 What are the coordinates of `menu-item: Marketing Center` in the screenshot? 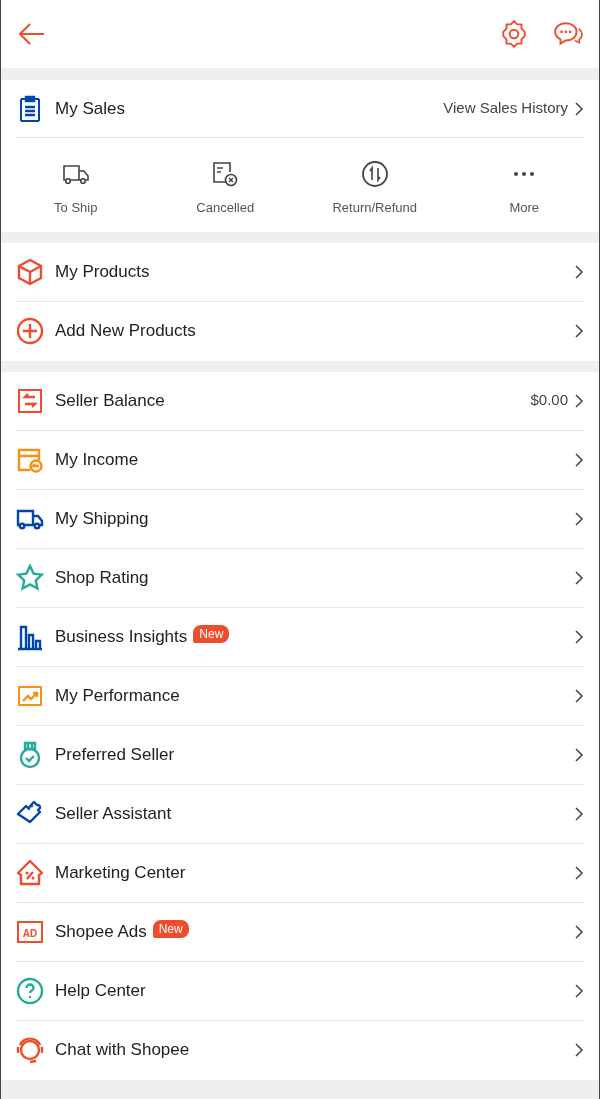 It's located at (300, 873).